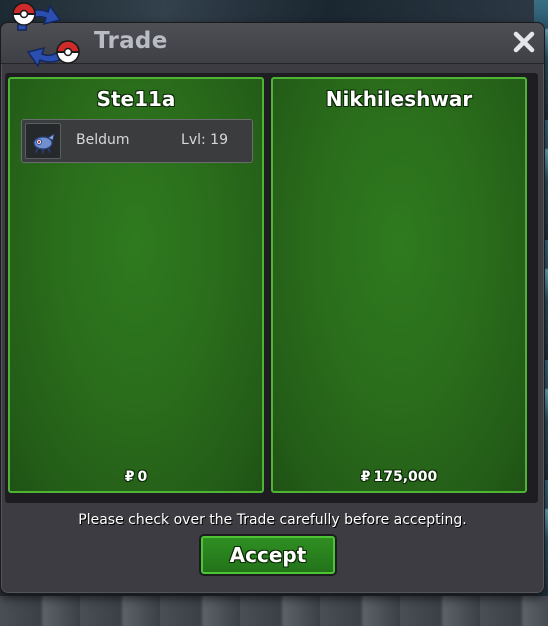  What do you see at coordinates (274, 611) in the screenshot?
I see `game-background-bottom` at bounding box center [274, 611].